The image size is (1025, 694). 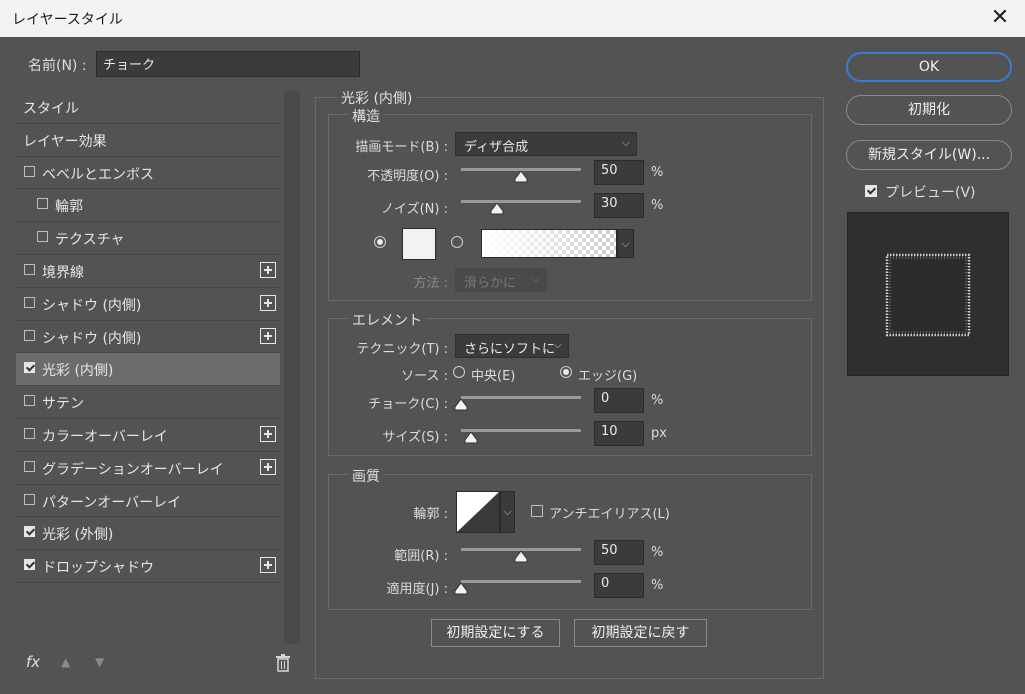 I want to click on gradient-radio, so click(x=457, y=242).